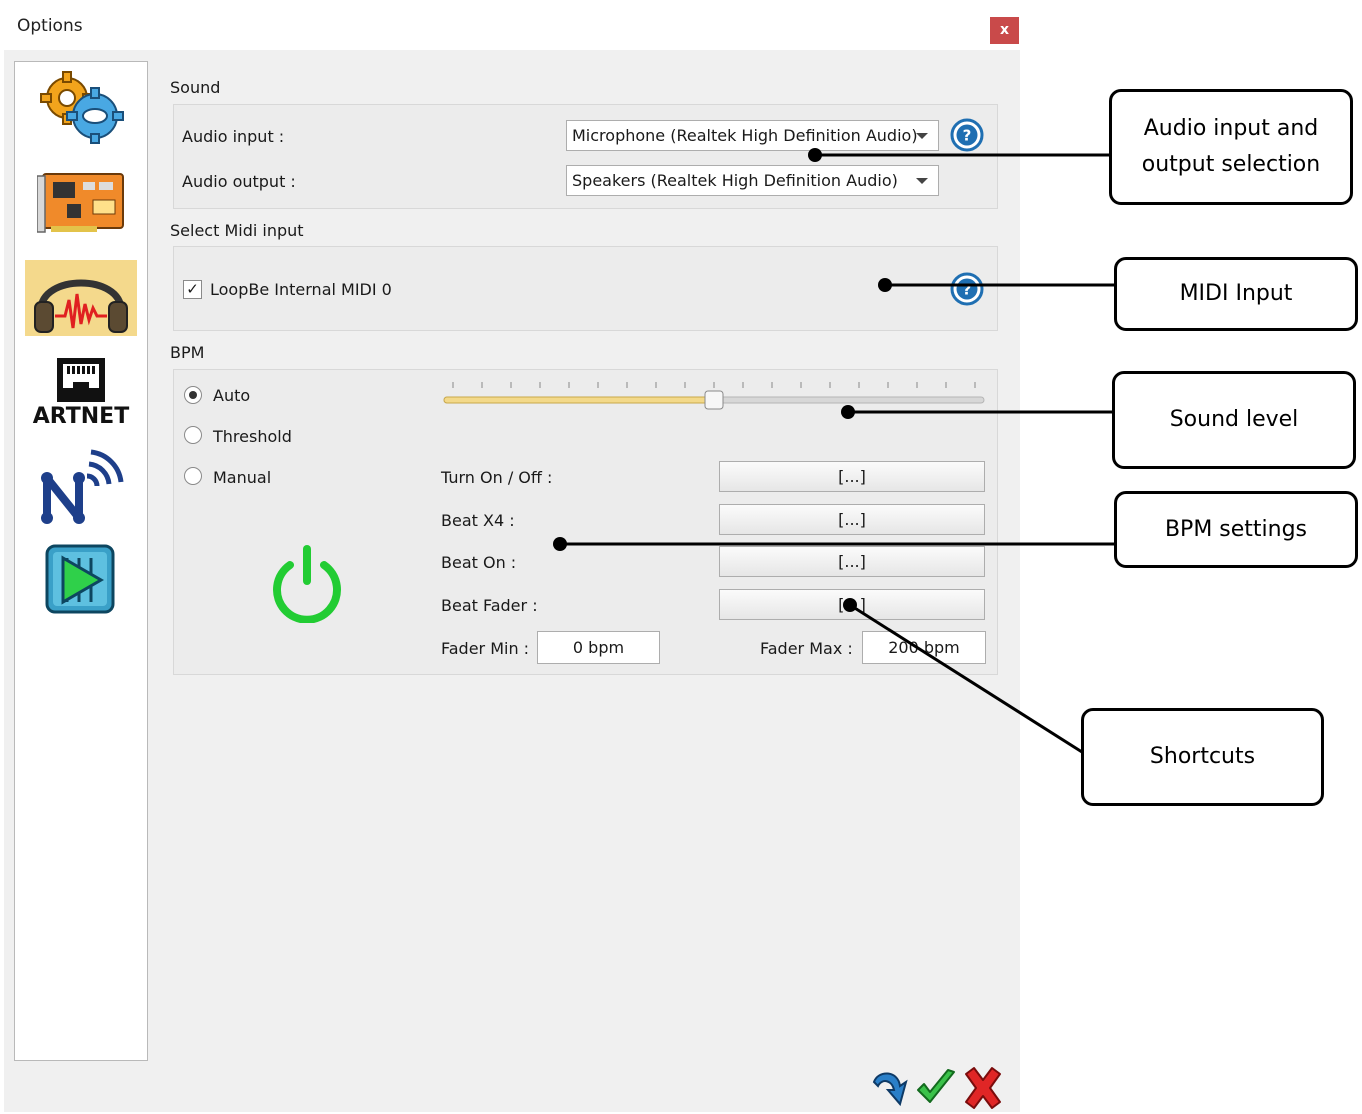  What do you see at coordinates (1231, 147) in the screenshot?
I see `callout-audio-io: Audio input and output selection` at bounding box center [1231, 147].